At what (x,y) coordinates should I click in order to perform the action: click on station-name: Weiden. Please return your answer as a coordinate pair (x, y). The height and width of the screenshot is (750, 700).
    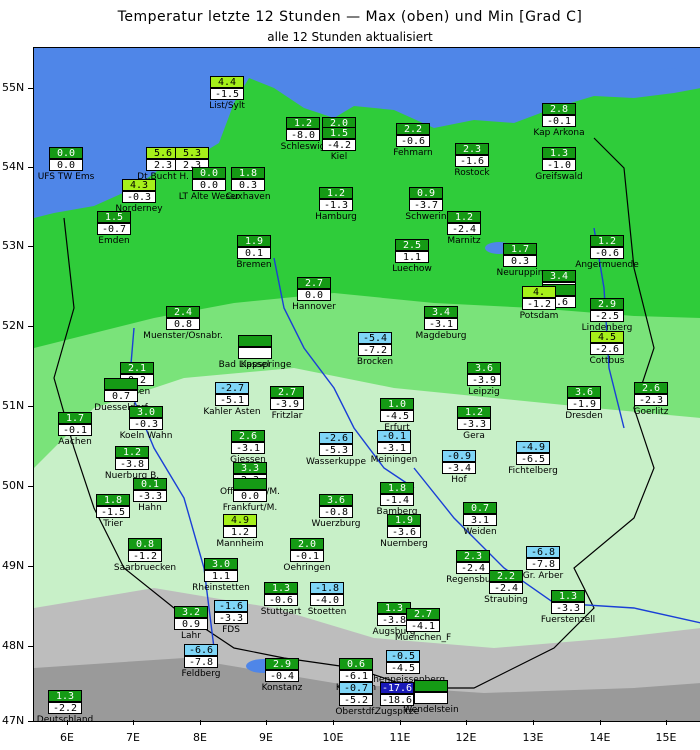
    Looking at the image, I should click on (480, 532).